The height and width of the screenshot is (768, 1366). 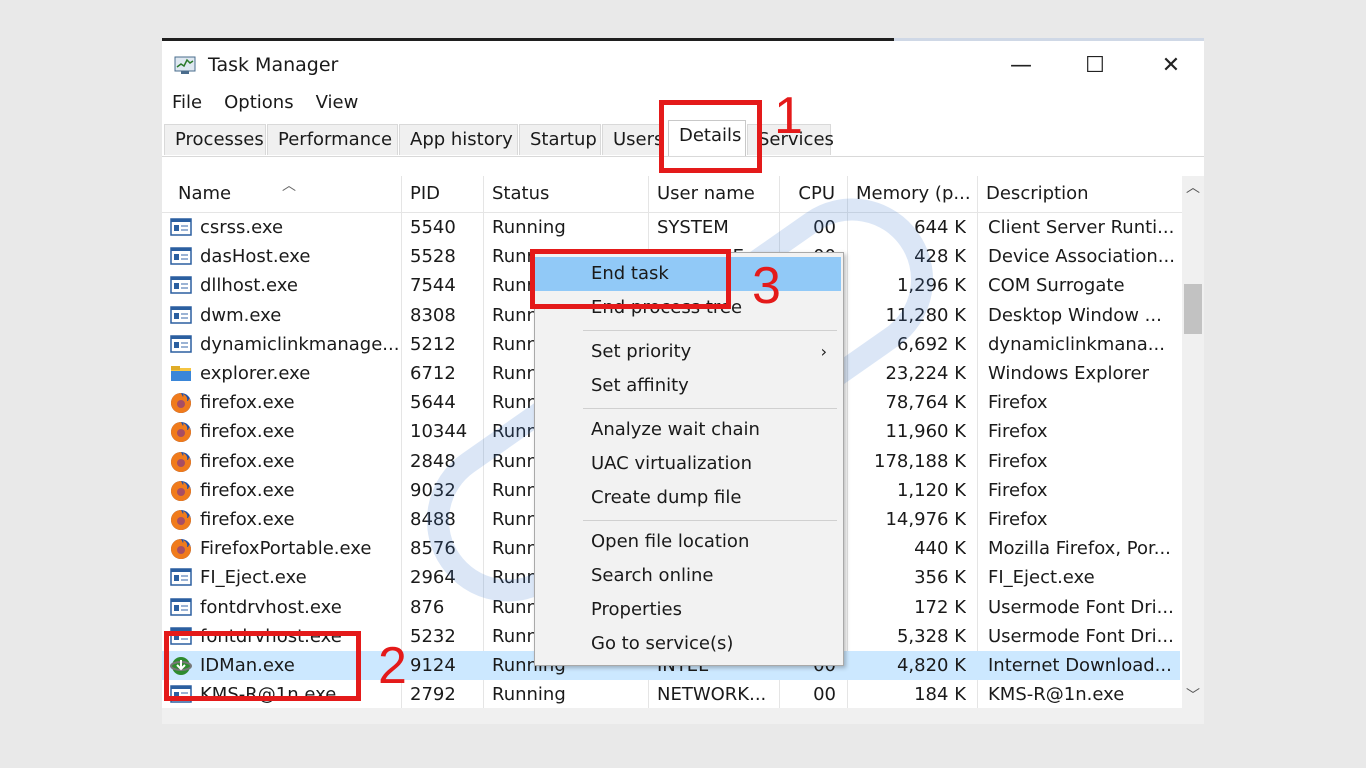 I want to click on column-header-status: Status, so click(x=566, y=194).